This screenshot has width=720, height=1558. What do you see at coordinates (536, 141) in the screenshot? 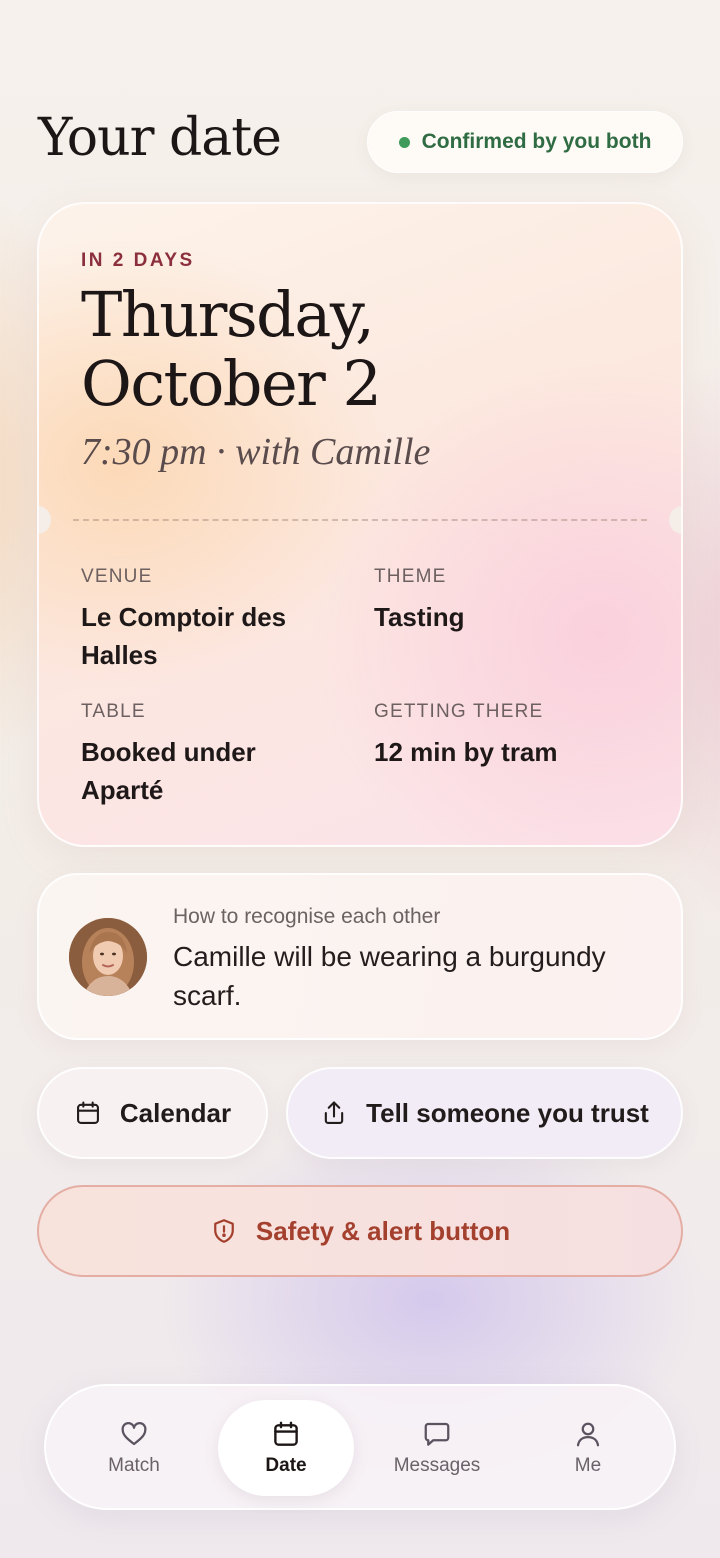
I see `confirmation-status-text: Confirmed by you both` at bounding box center [536, 141].